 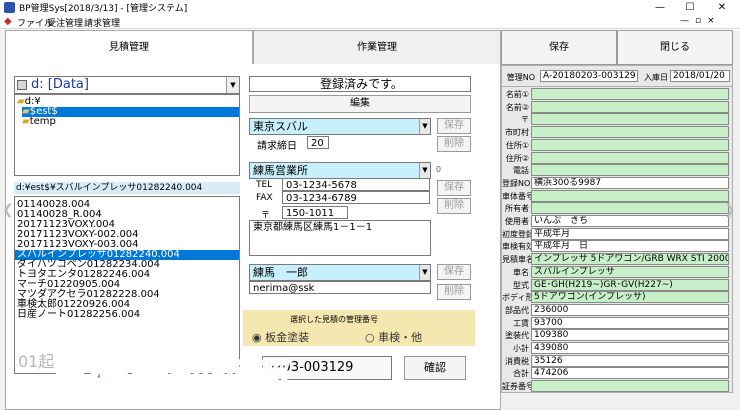 I want to click on detail-row-field: インプレッサ 5ドアワゴン/GRB WRX STI 2000, so click(x=630, y=259).